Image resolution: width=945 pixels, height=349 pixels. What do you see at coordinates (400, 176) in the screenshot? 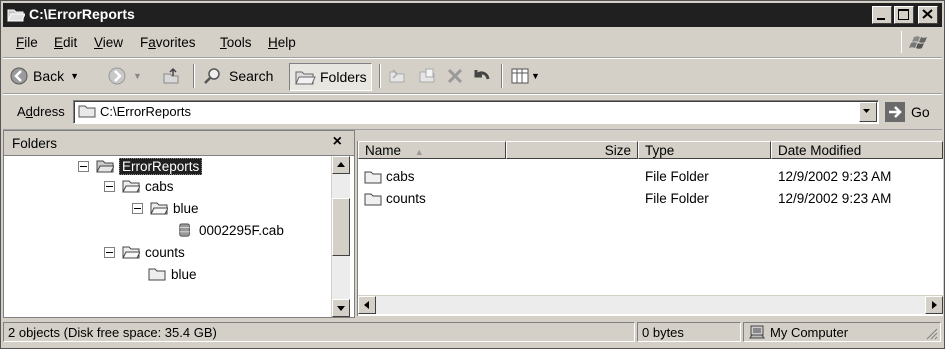
I see `file-name: cabs` at bounding box center [400, 176].